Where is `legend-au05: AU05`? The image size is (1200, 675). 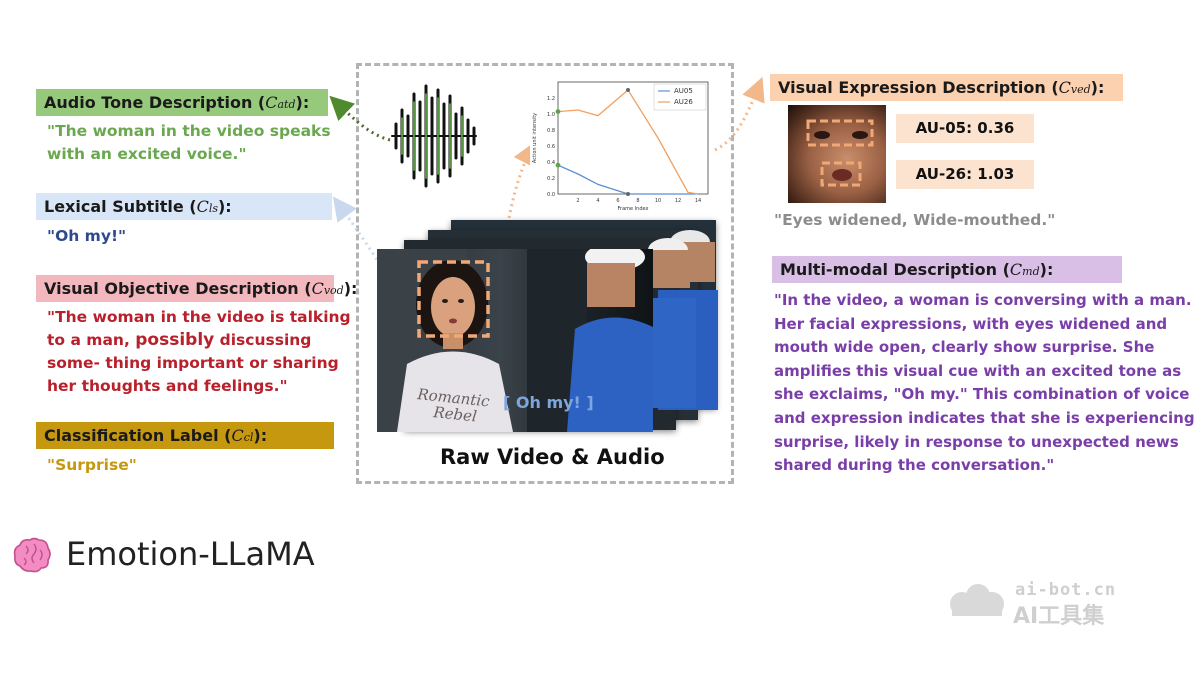 legend-au05: AU05 is located at coordinates (683, 91).